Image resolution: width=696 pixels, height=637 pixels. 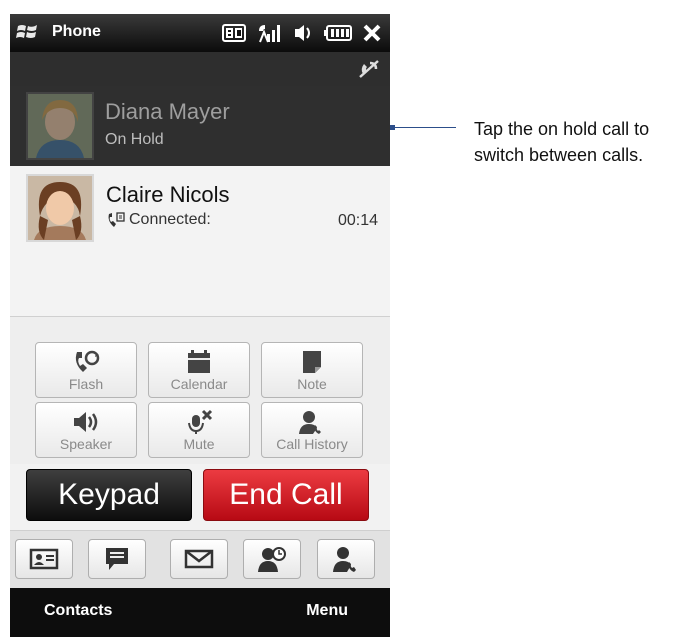 What do you see at coordinates (312, 362) in the screenshot?
I see `note-icon` at bounding box center [312, 362].